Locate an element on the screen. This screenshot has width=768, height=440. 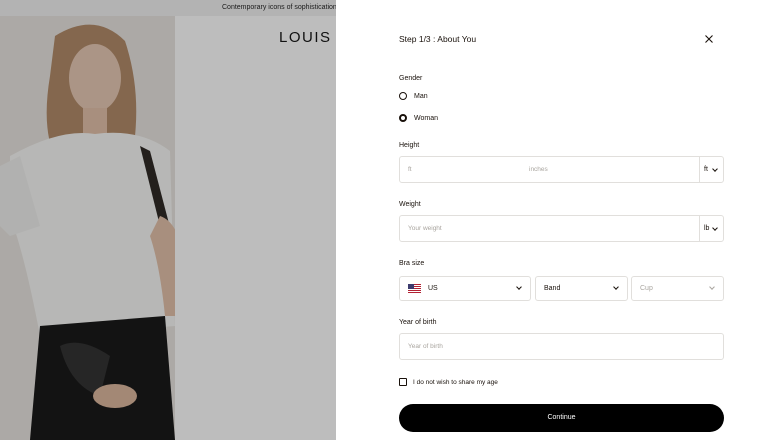
year-of-birth-input: Year of birth is located at coordinates (425, 346).